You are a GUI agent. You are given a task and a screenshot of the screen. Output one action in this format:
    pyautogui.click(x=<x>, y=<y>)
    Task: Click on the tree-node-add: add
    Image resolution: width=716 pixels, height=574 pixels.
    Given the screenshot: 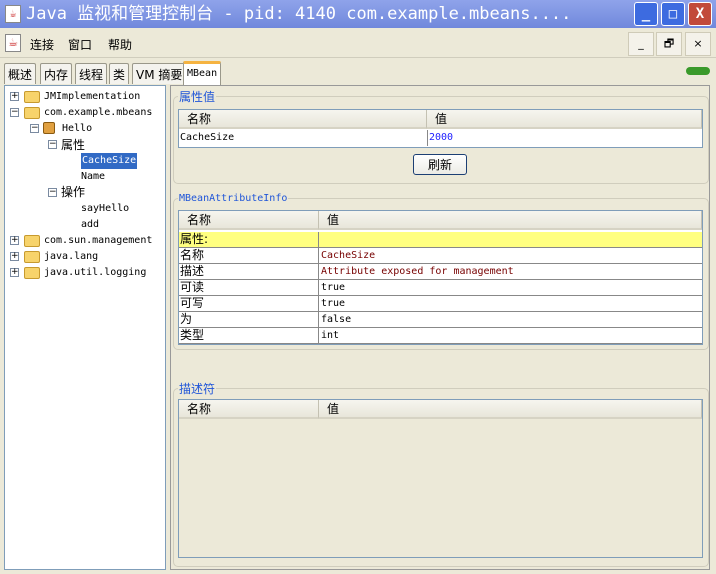 What is the action you would take?
    pyautogui.click(x=90, y=225)
    